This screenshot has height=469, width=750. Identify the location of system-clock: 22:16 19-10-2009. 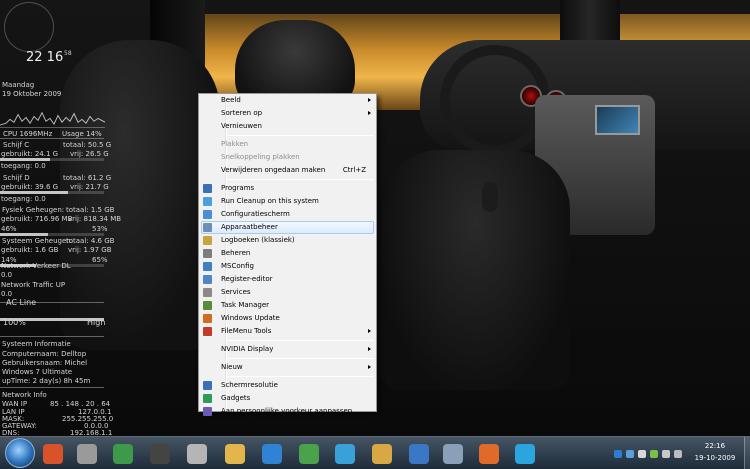
(715, 452).